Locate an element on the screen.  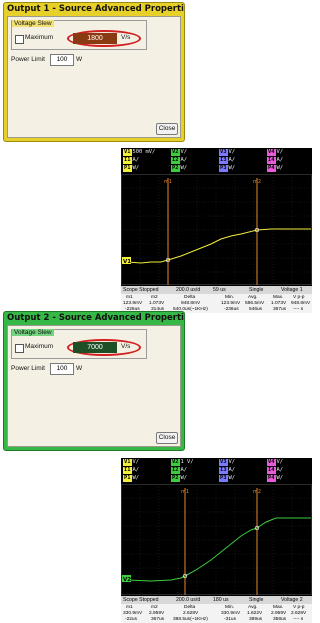
channel-scale: 500 mV/ is located at coordinates (144, 152).